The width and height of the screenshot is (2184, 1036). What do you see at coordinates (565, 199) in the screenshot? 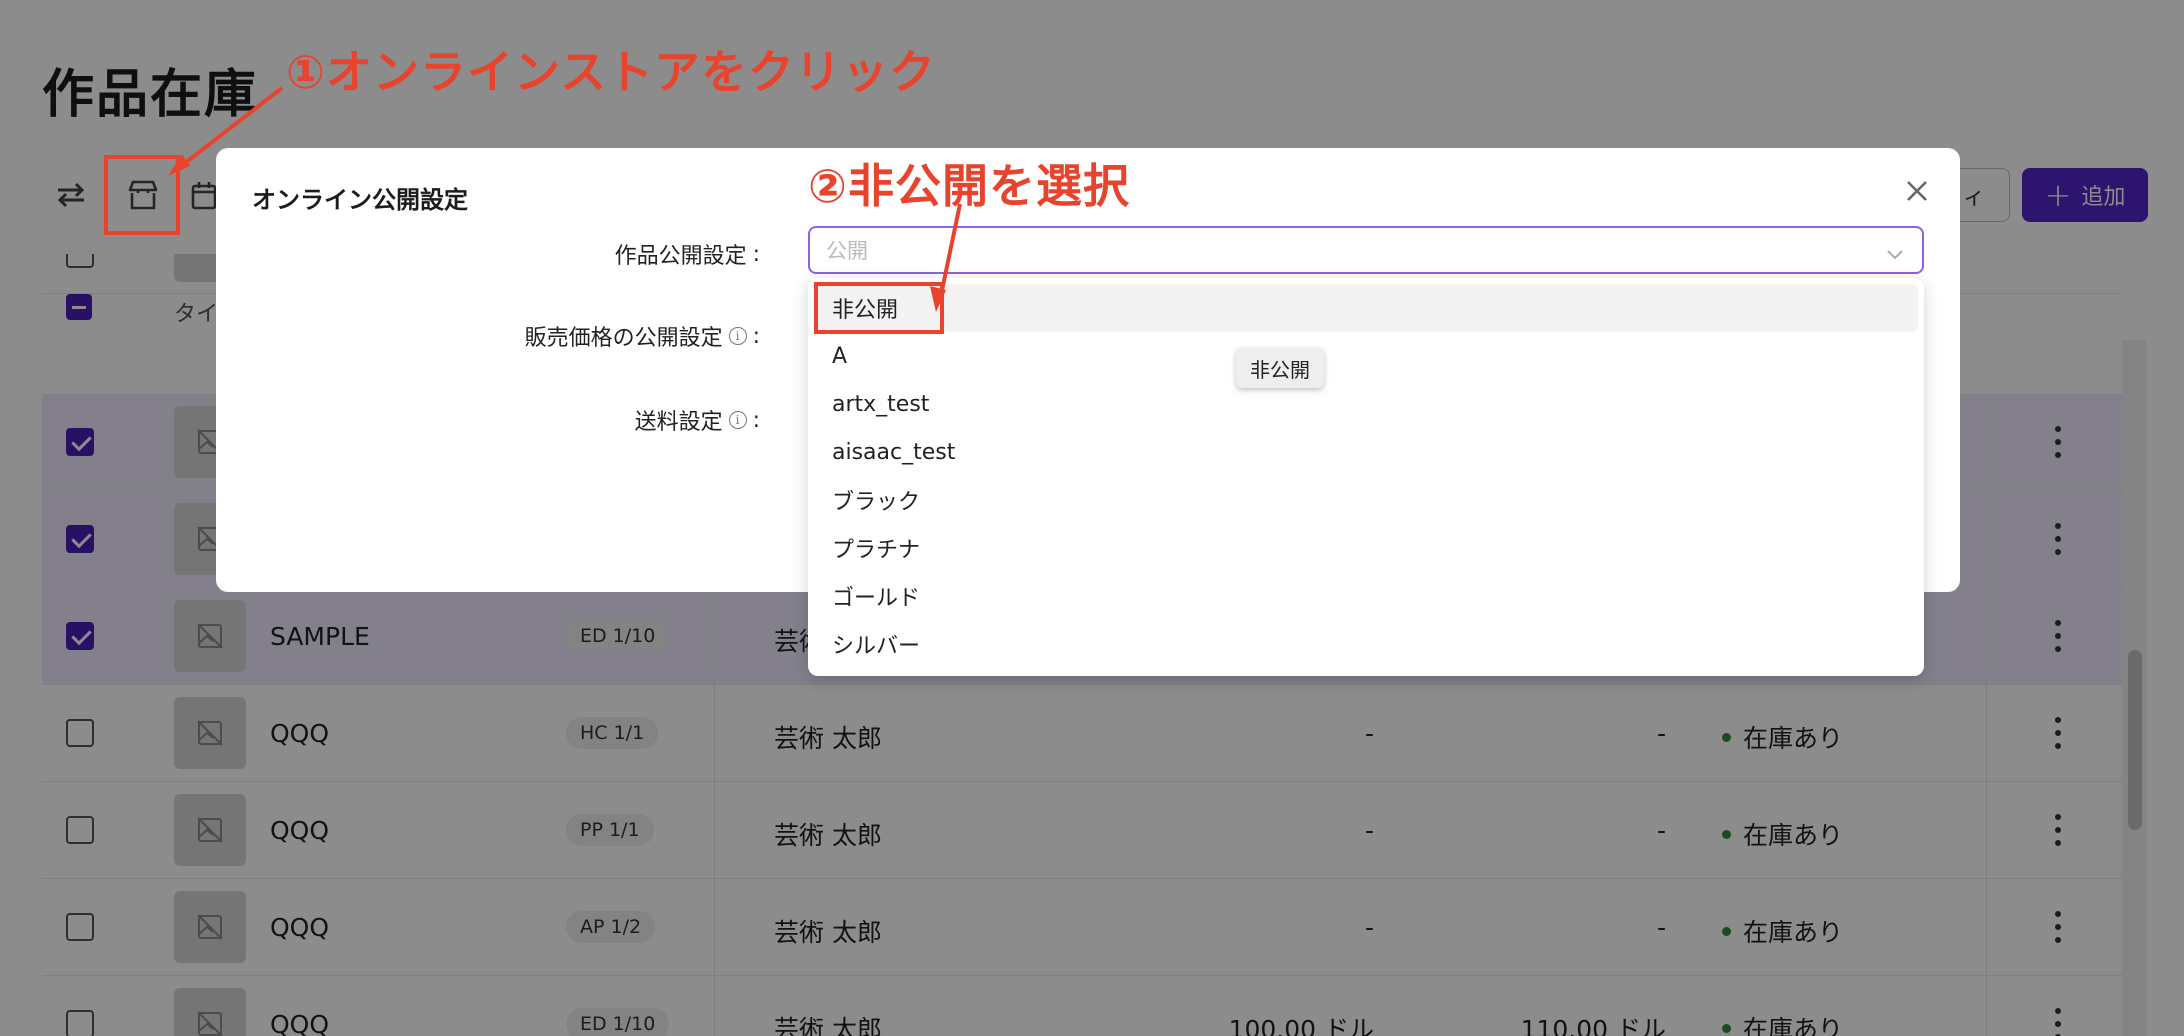
I see `annotation-arrows` at bounding box center [565, 199].